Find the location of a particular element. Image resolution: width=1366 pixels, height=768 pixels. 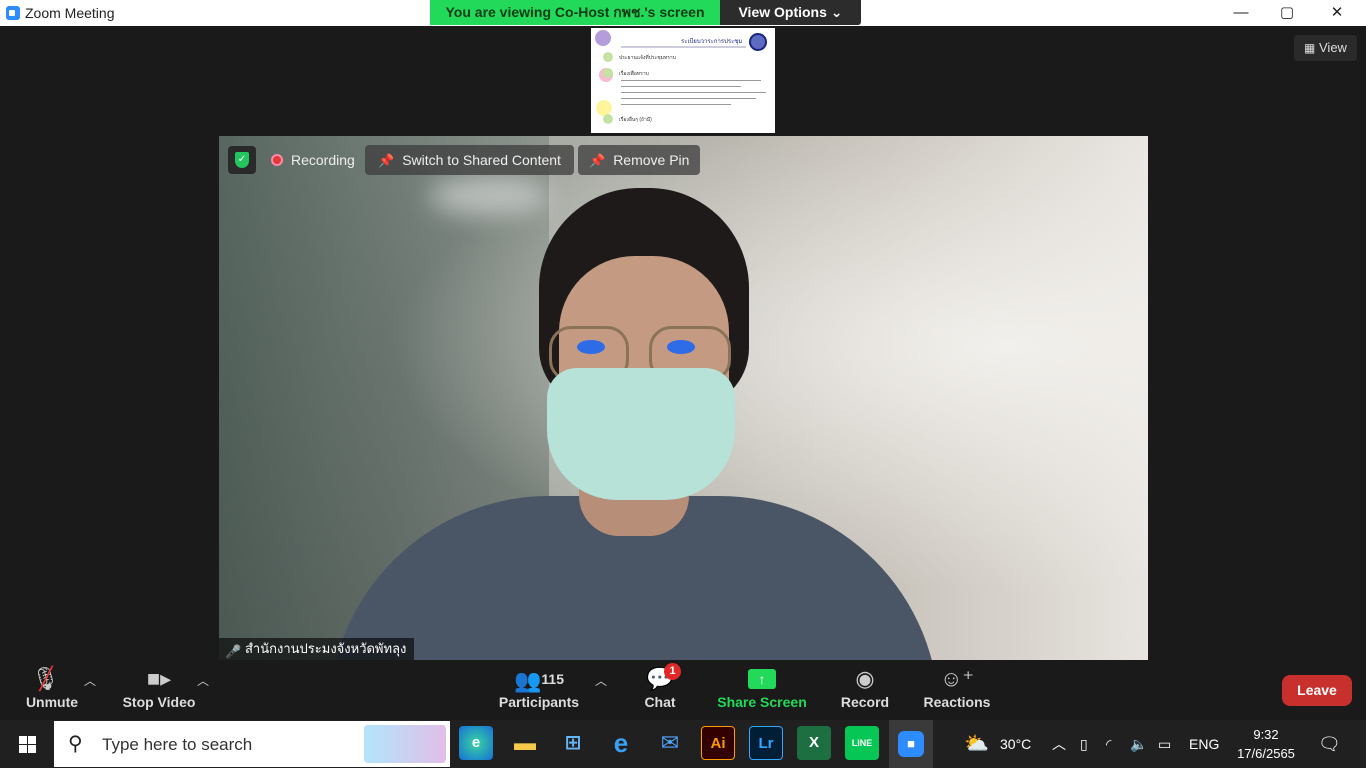

audio-options-caret-icon: ︿ is located at coordinates (90, 680).